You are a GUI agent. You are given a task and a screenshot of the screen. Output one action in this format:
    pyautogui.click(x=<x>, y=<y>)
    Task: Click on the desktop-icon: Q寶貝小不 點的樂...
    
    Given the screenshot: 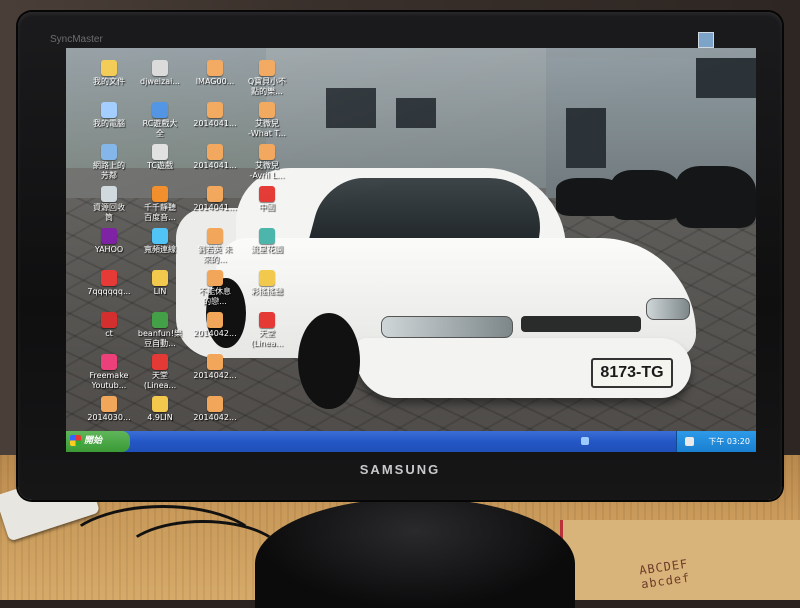 What is the action you would take?
    pyautogui.click(x=267, y=78)
    